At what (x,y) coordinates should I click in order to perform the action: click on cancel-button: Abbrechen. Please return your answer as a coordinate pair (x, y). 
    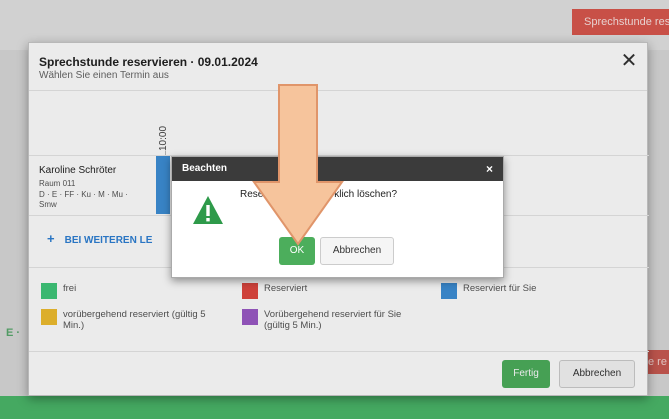
    Looking at the image, I should click on (357, 251).